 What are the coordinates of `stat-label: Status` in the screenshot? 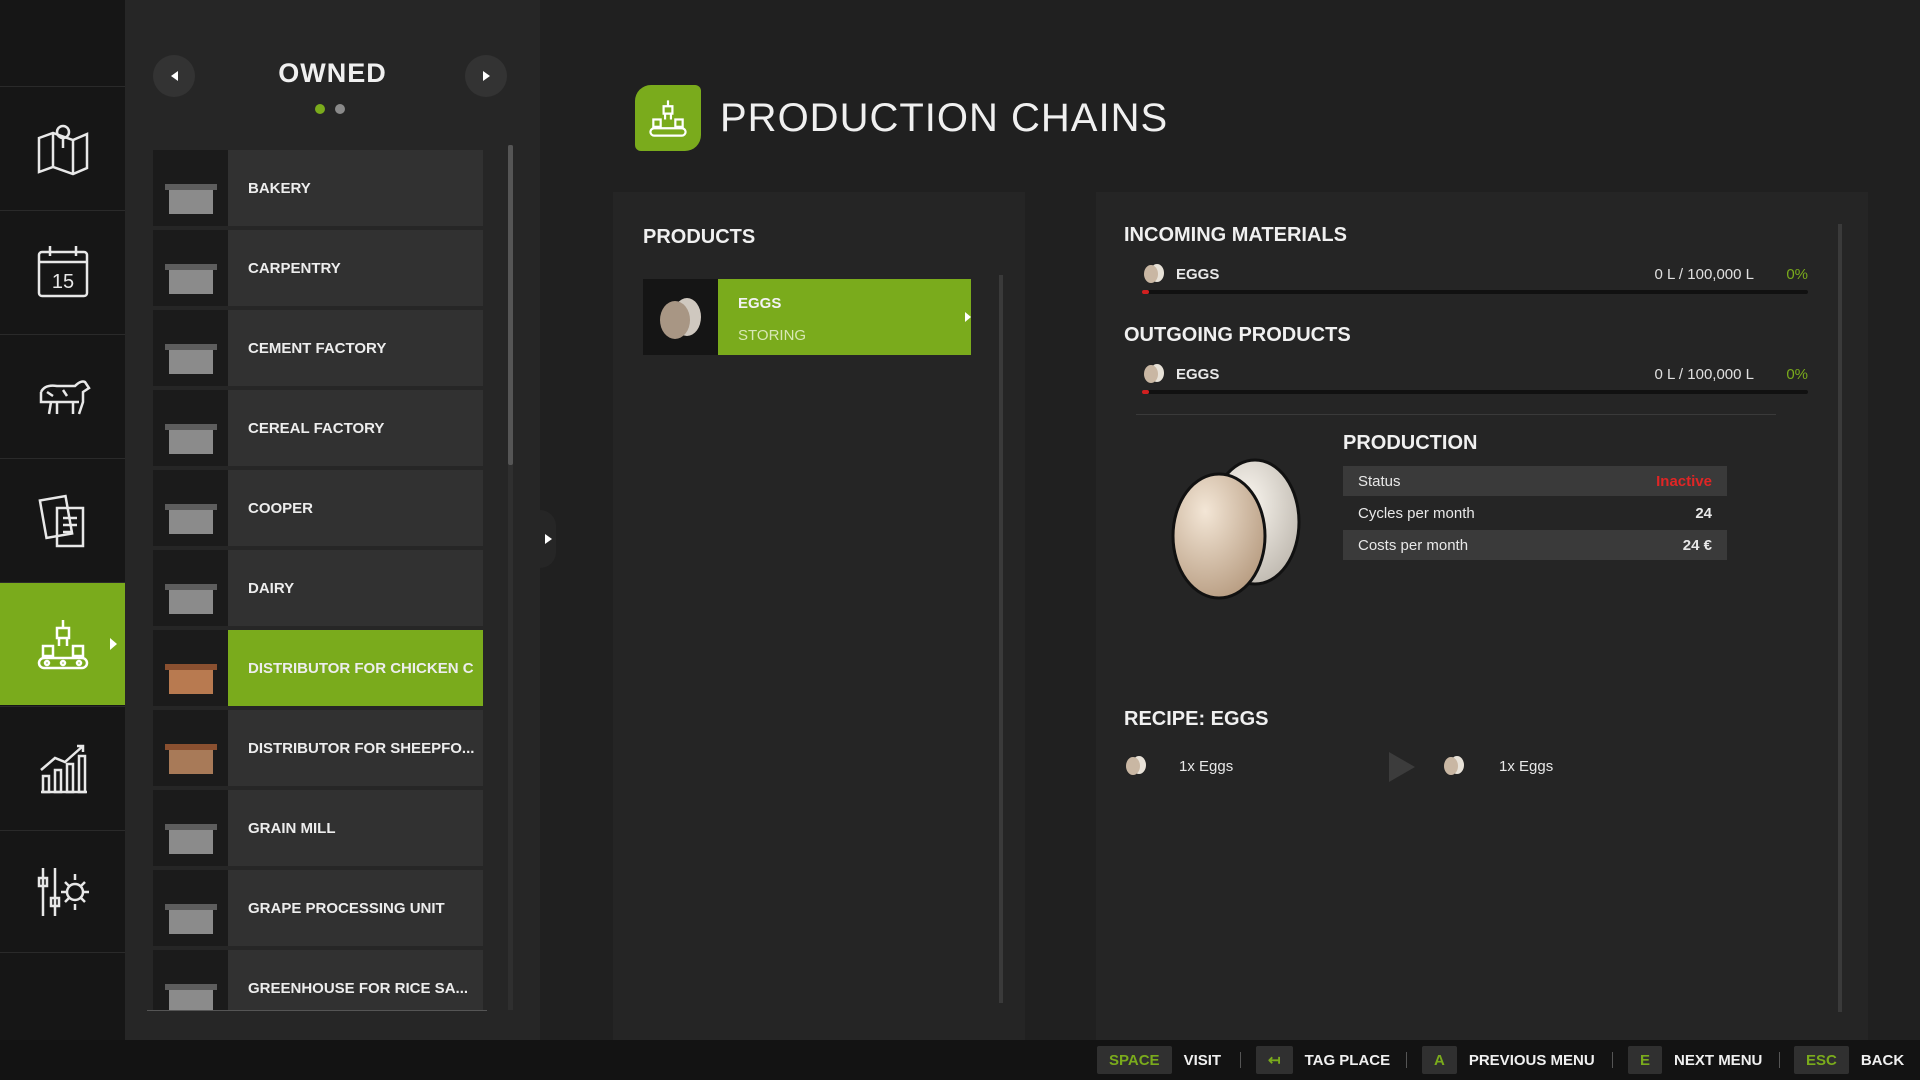 It's located at (1379, 481).